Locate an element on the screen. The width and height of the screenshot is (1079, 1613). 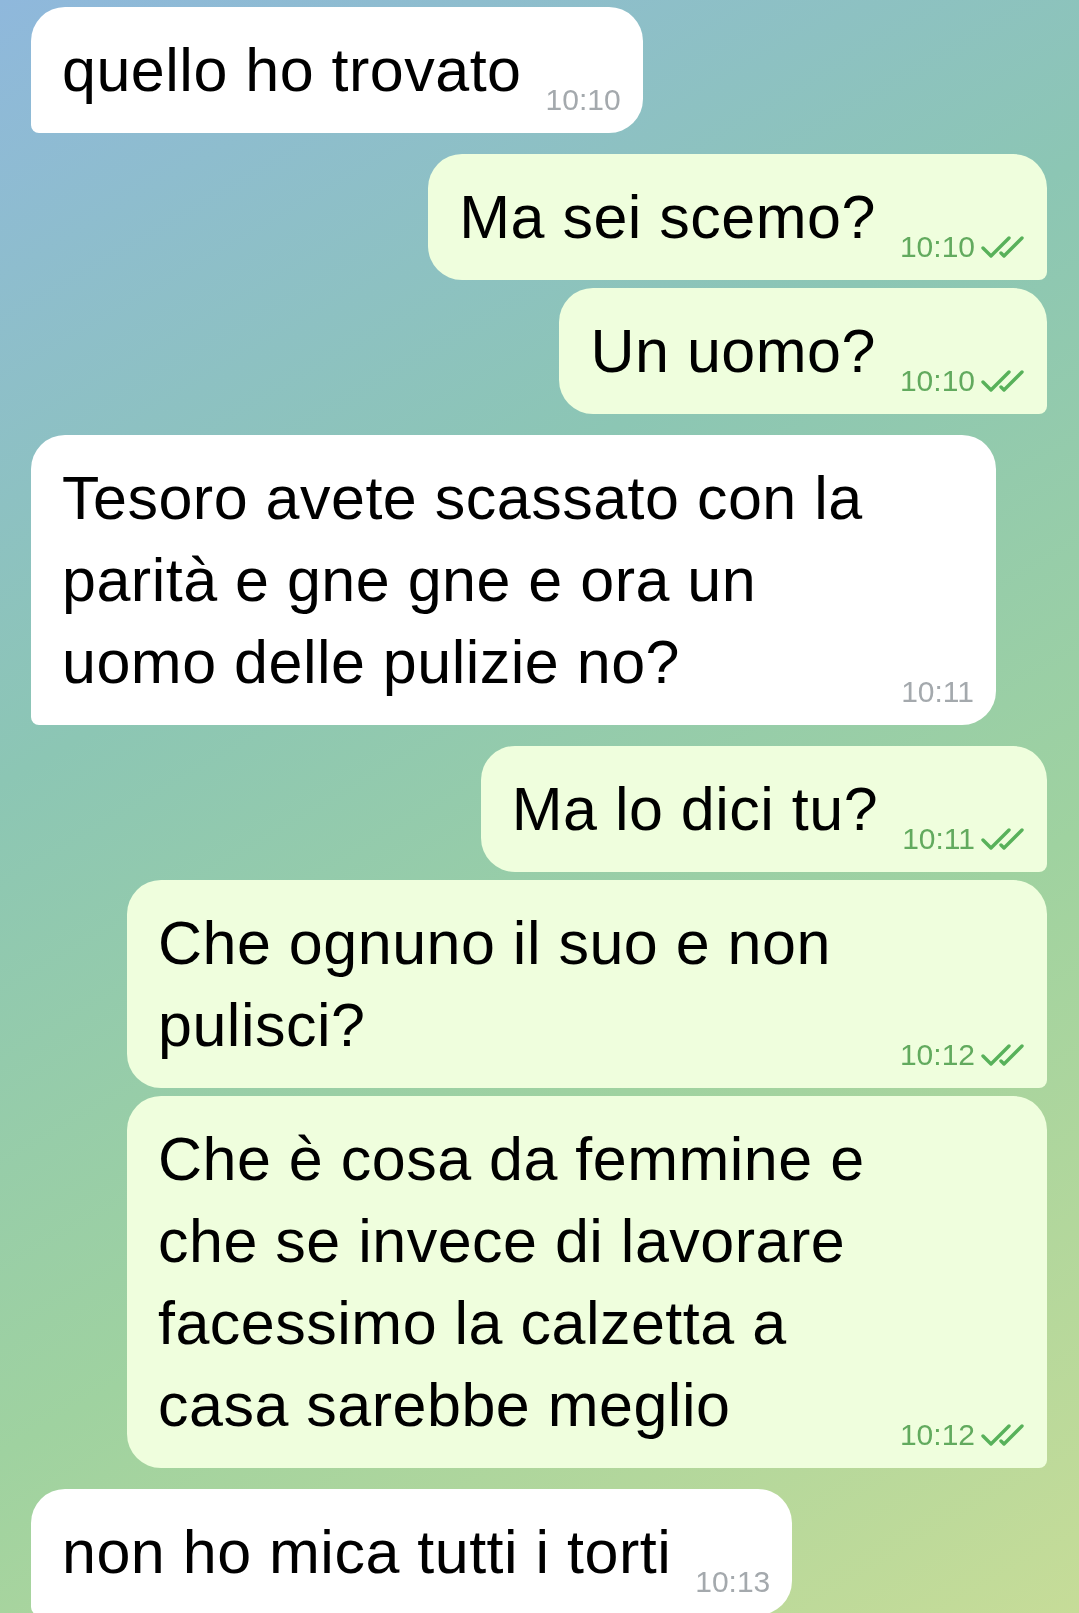
message-text: non ho mica tutti i torti is located at coordinates (367, 1552).